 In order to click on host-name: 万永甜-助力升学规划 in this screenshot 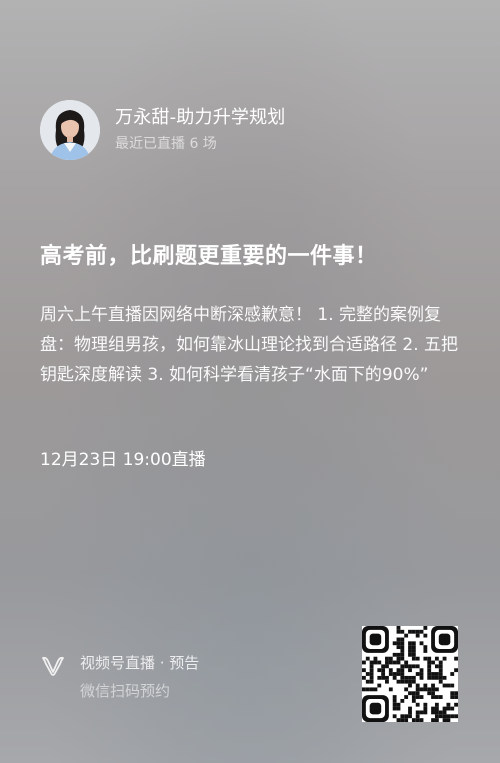, I will do `click(200, 118)`.